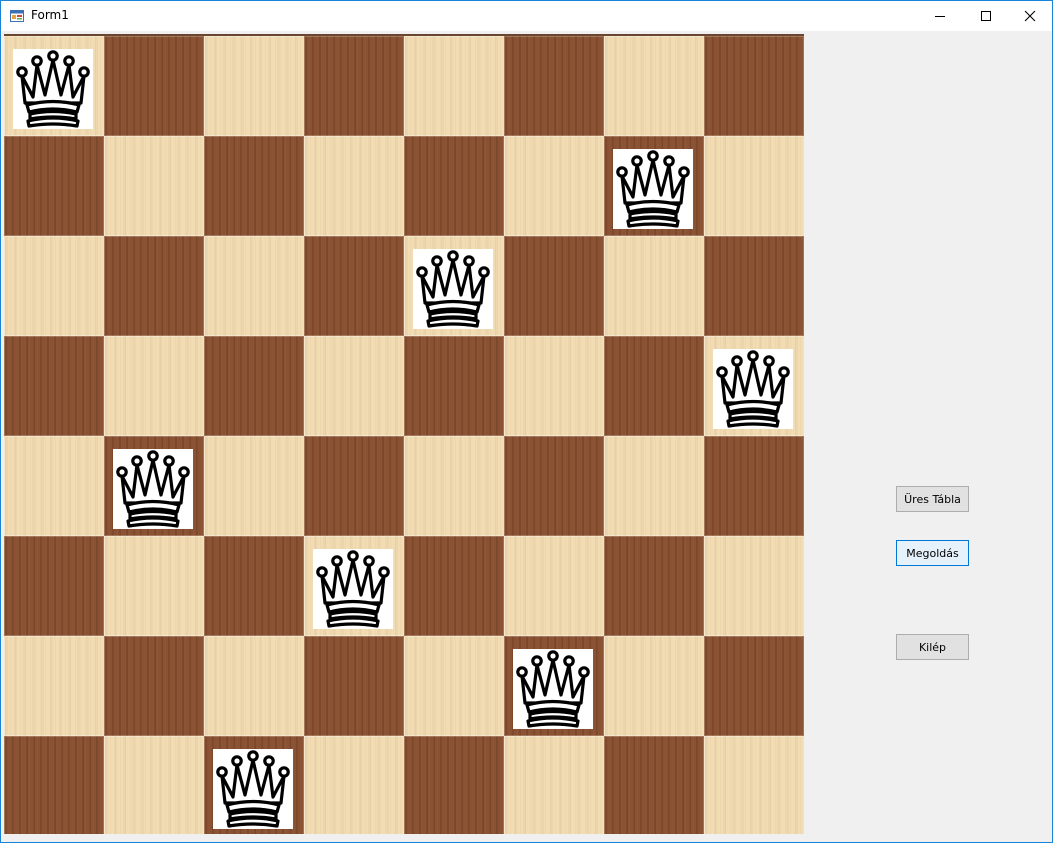  I want to click on maximize-icon, so click(986, 16).